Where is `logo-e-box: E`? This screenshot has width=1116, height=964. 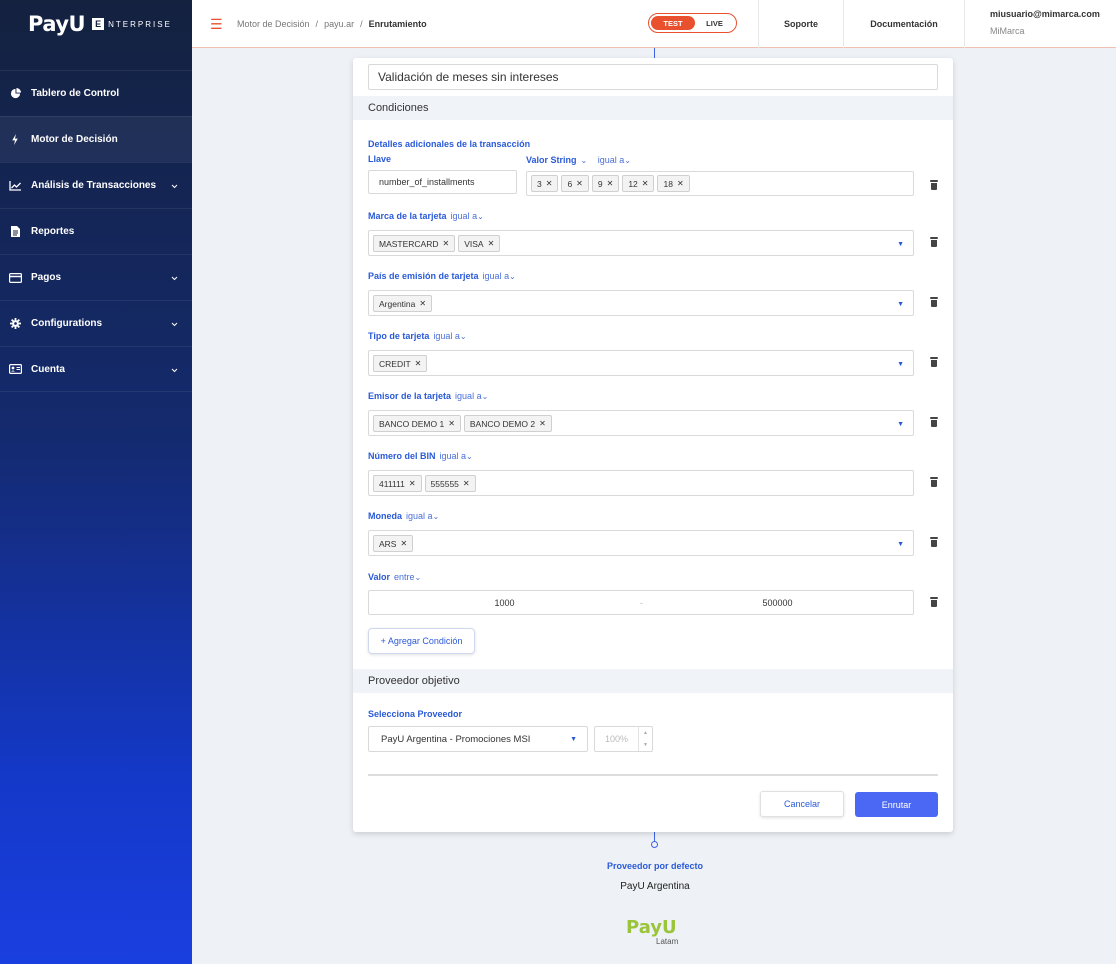
logo-e-box: E is located at coordinates (98, 24).